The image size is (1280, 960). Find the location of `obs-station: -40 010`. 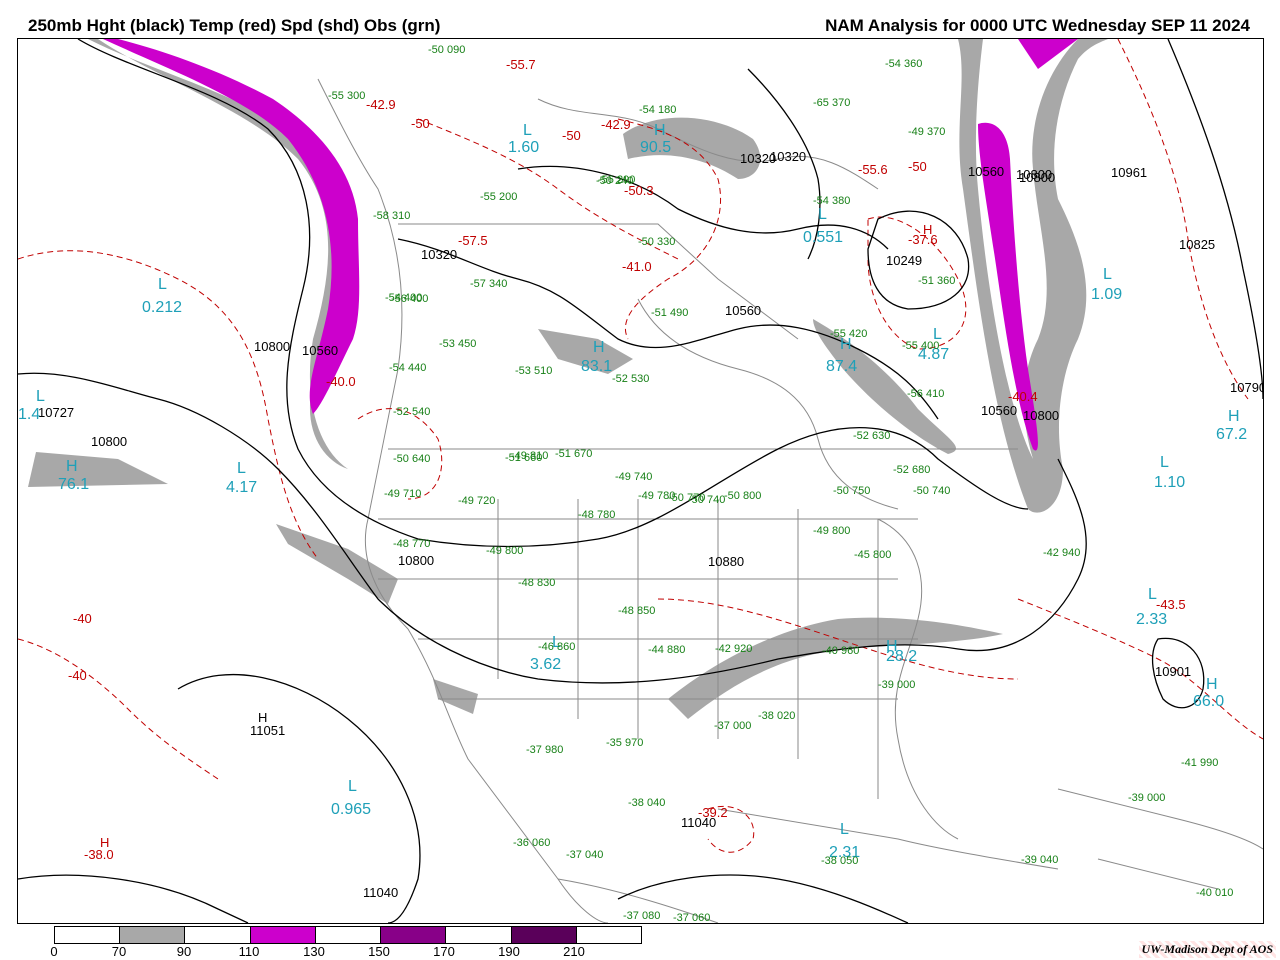

obs-station: -40 010 is located at coordinates (1214, 893).